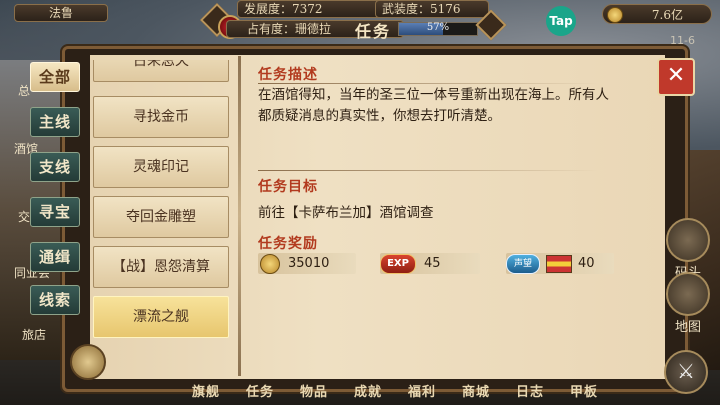  What do you see at coordinates (428, 83) in the screenshot?
I see `description-underline` at bounding box center [428, 83].